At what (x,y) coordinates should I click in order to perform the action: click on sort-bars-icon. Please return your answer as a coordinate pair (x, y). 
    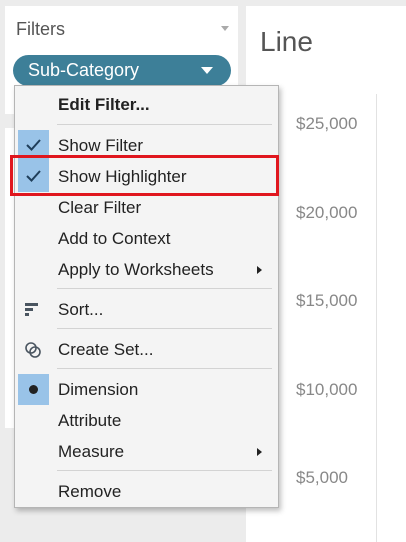
    Looking at the image, I should click on (32, 311).